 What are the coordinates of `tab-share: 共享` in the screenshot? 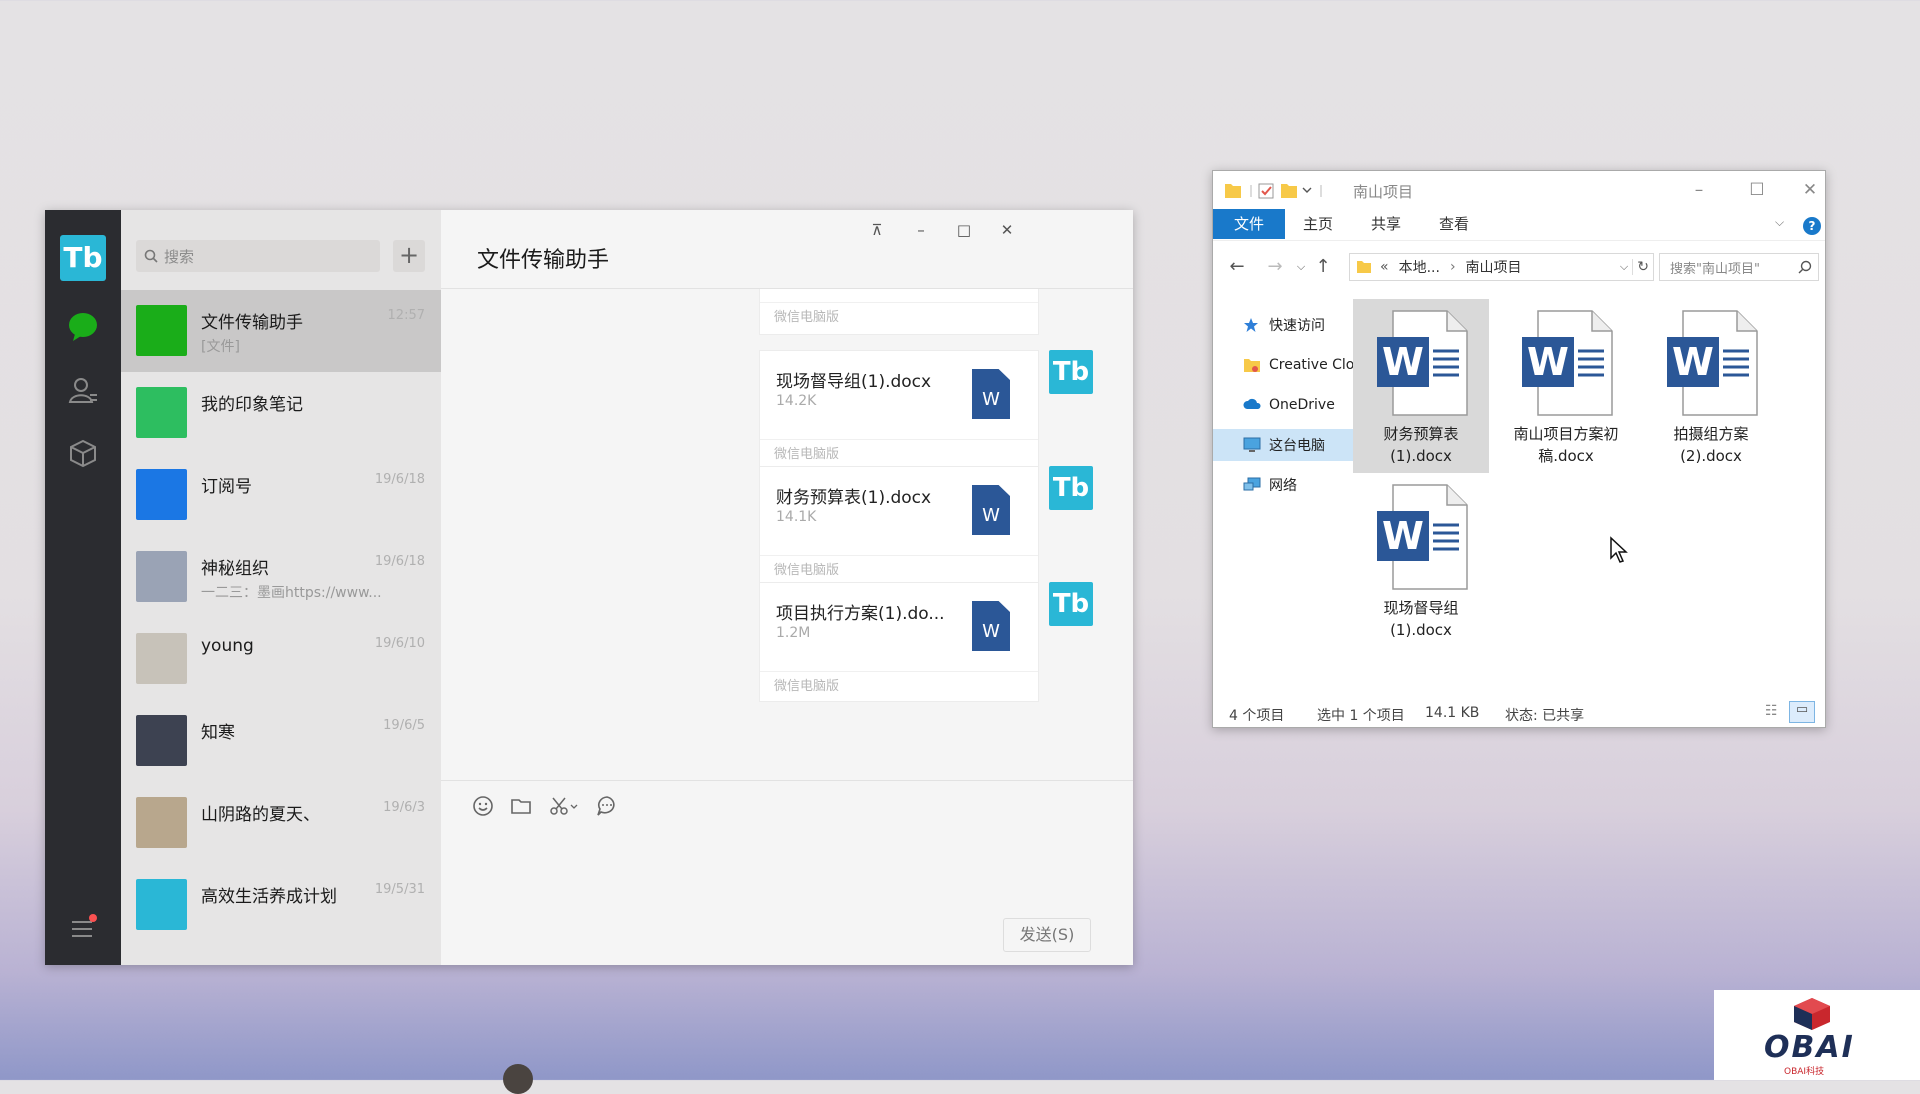 It's located at (1386, 224).